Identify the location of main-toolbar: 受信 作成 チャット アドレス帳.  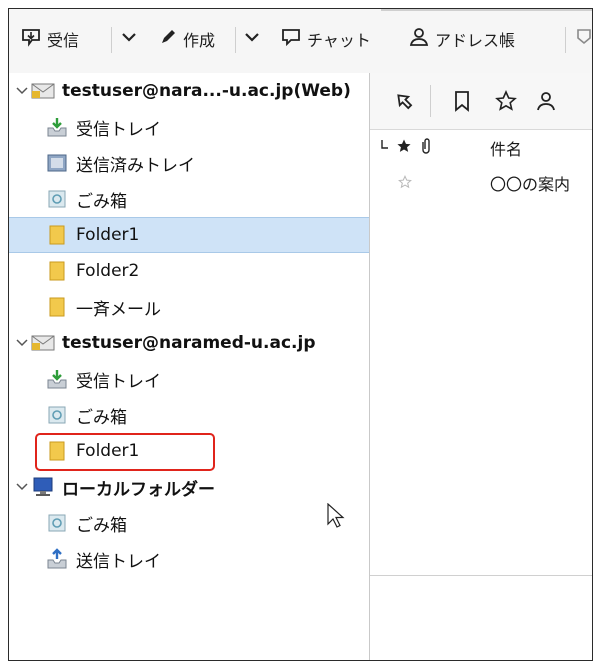
(300, 41).